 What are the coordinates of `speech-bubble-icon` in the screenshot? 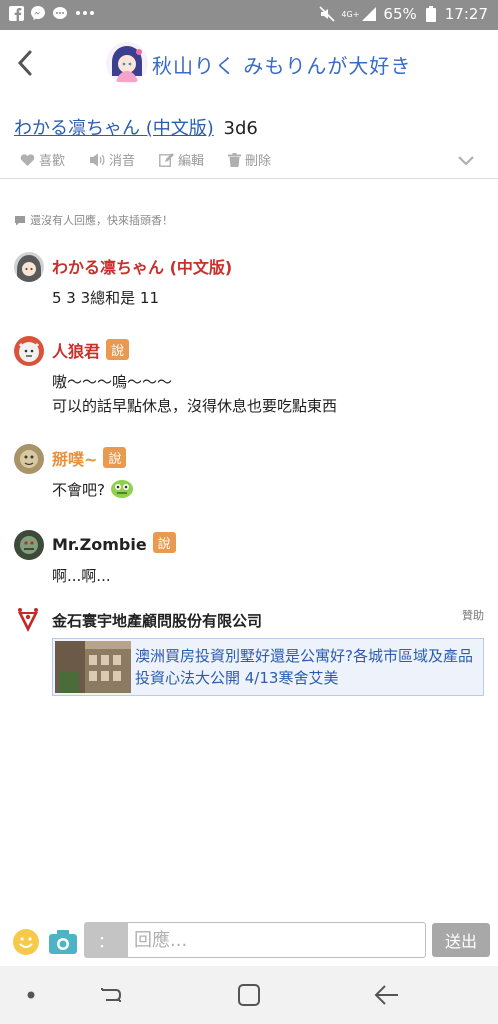 It's located at (20, 220).